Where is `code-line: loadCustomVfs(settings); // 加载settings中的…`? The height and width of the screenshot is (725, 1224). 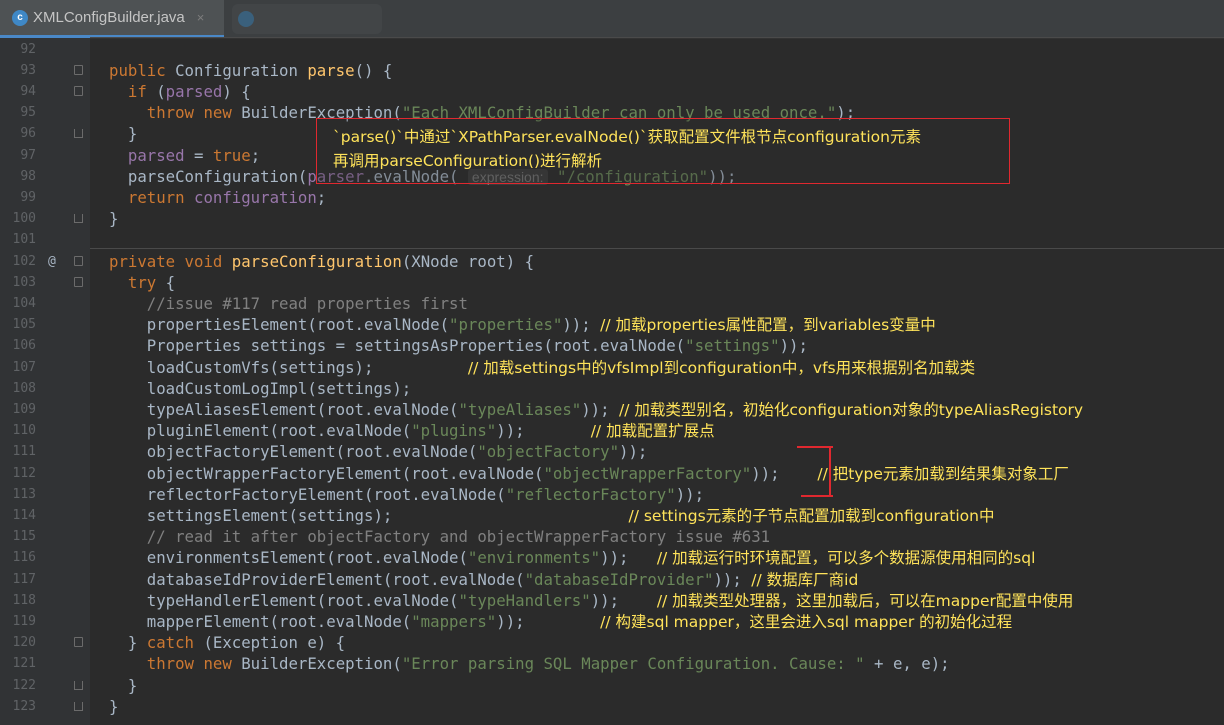 code-line: loadCustomVfs(settings); // 加载settings中的… is located at coordinates (542, 367).